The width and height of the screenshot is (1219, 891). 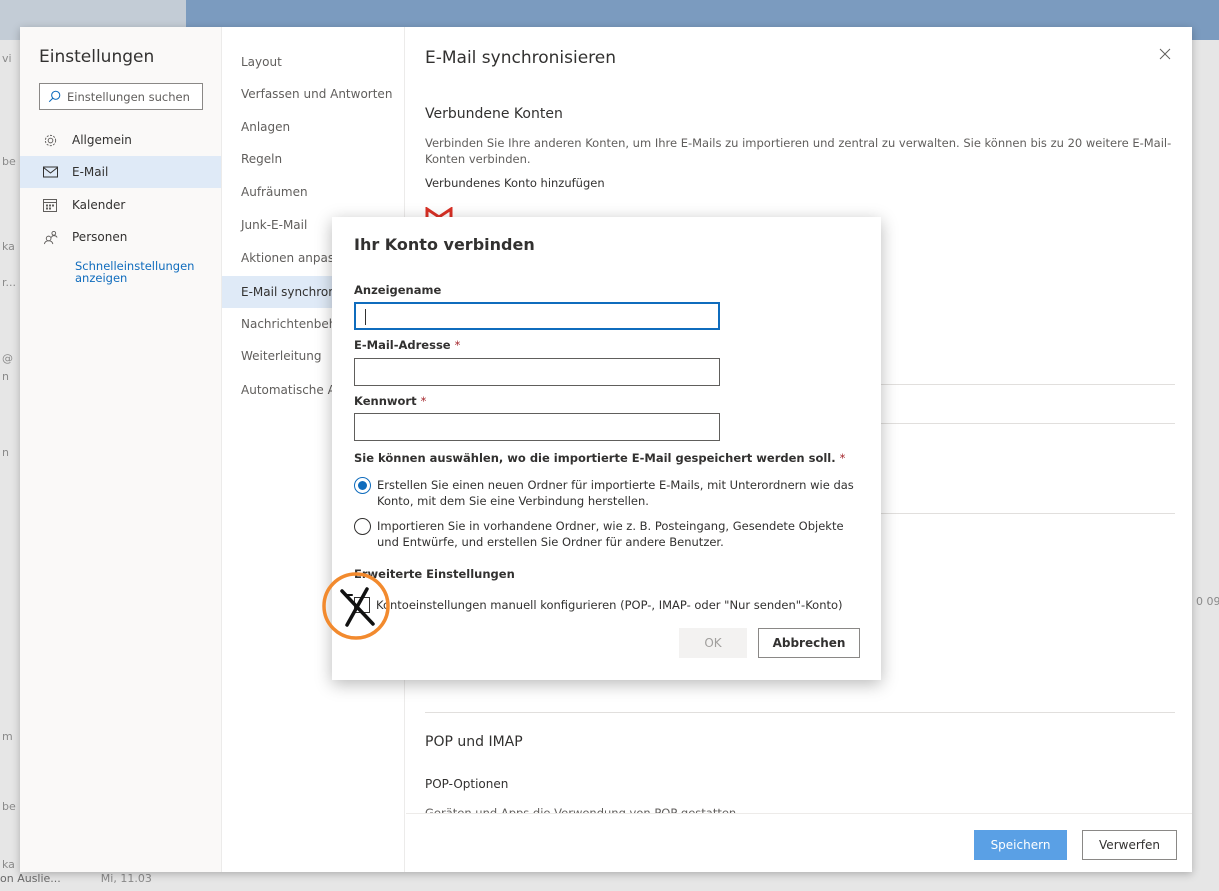 What do you see at coordinates (50, 172) in the screenshot?
I see `mail-icon` at bounding box center [50, 172].